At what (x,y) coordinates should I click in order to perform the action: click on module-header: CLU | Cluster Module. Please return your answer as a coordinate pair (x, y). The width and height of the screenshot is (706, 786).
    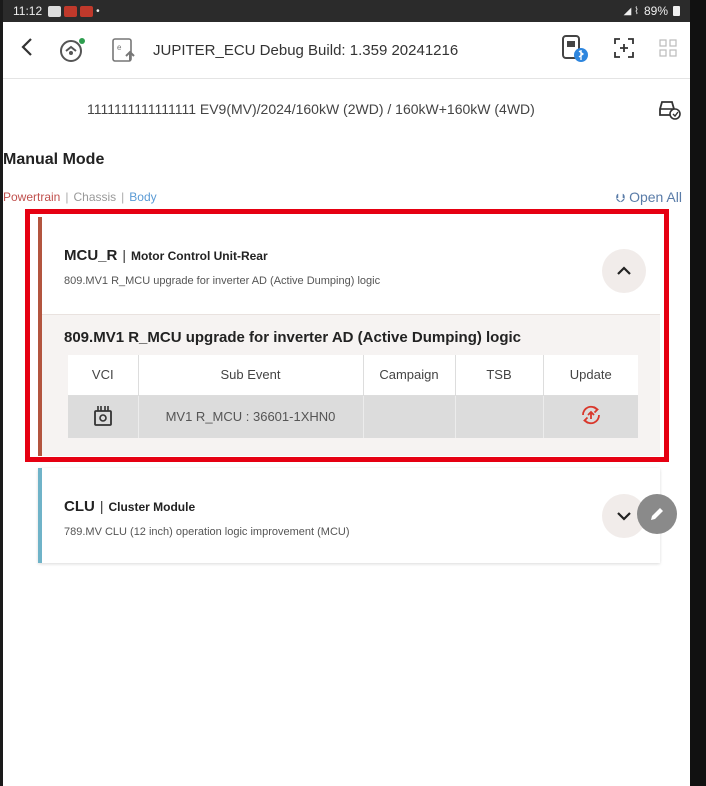
    Looking at the image, I should click on (129, 506).